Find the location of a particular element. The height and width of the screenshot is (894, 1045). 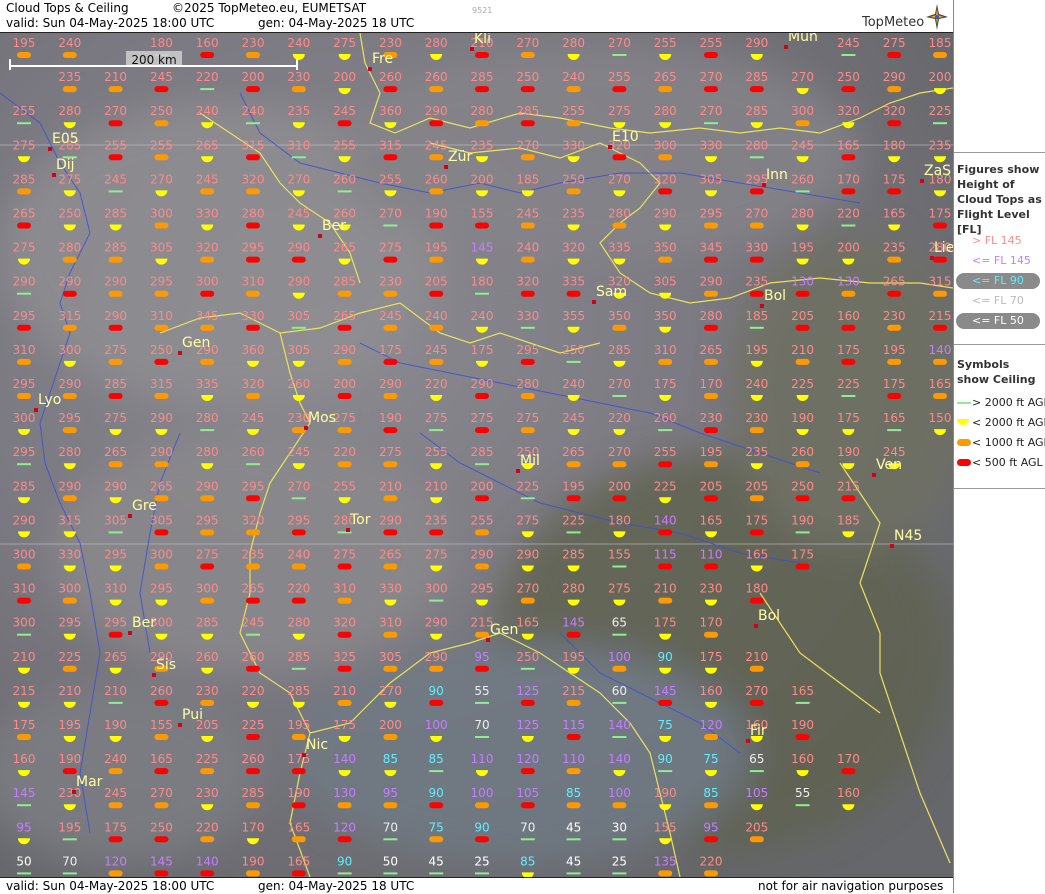

flight-level-value: 150 is located at coordinates (940, 418).